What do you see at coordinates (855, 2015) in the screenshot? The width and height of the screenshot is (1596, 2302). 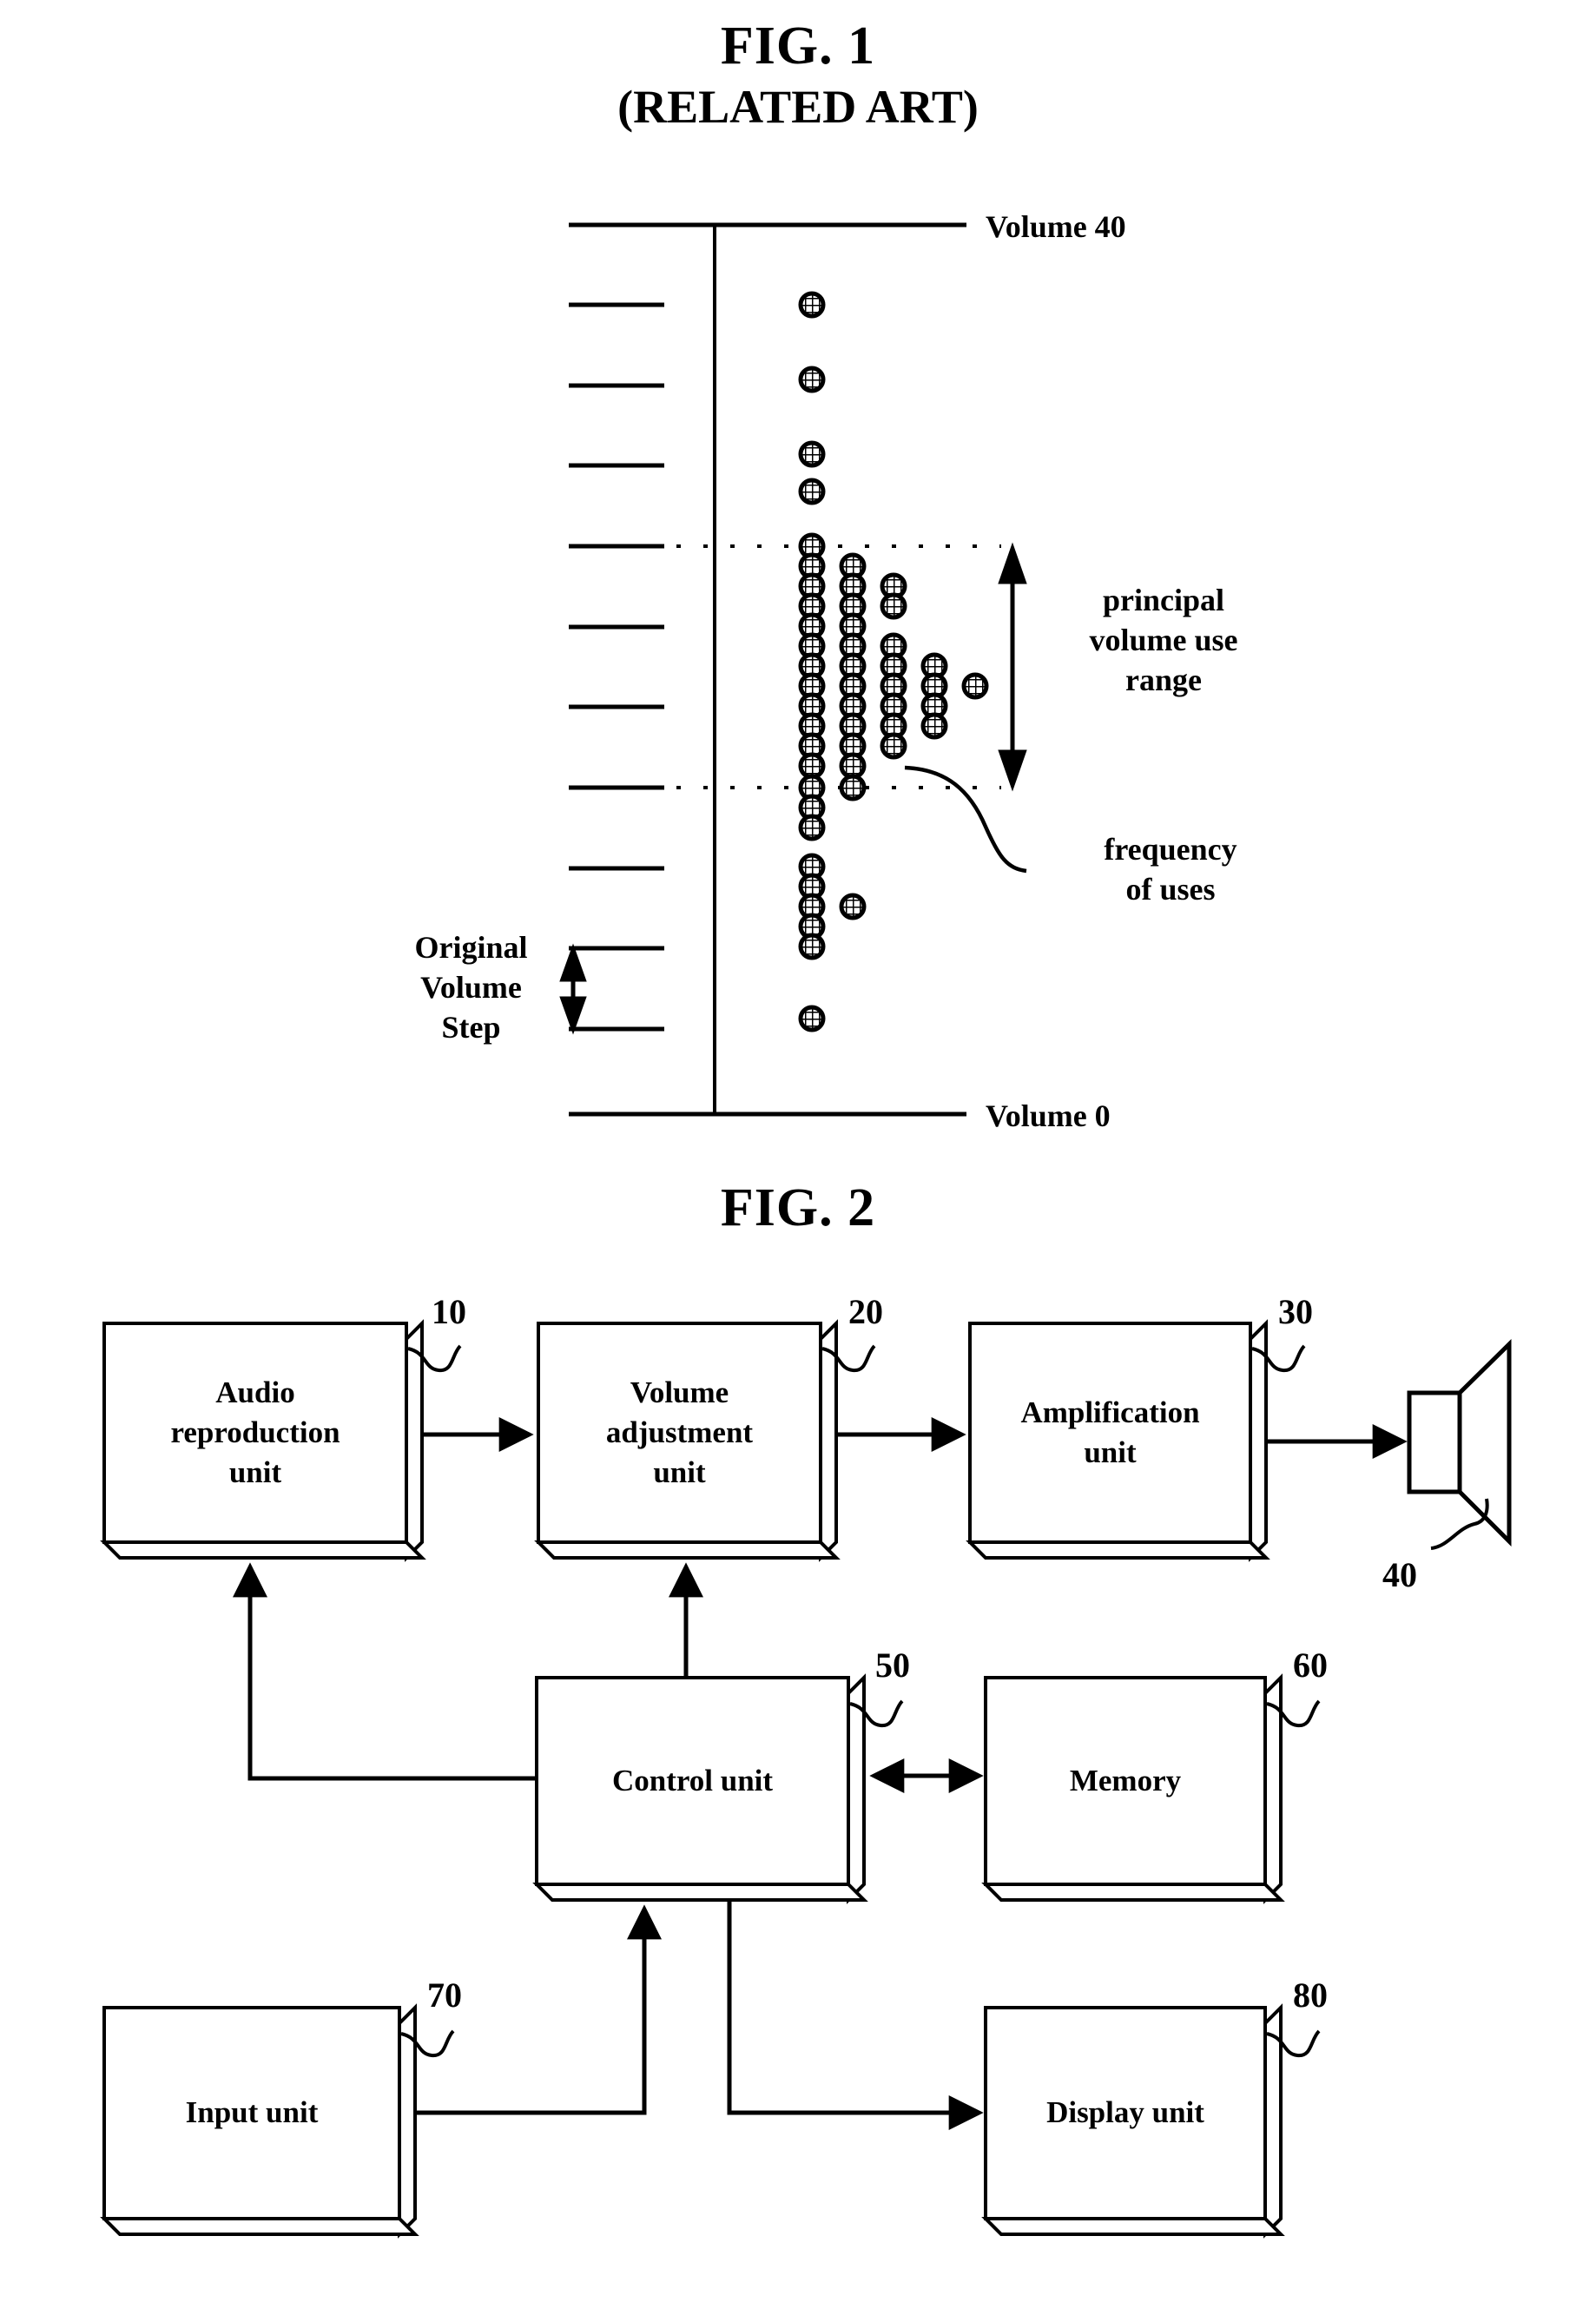 I see `arrow-control-to-display` at bounding box center [855, 2015].